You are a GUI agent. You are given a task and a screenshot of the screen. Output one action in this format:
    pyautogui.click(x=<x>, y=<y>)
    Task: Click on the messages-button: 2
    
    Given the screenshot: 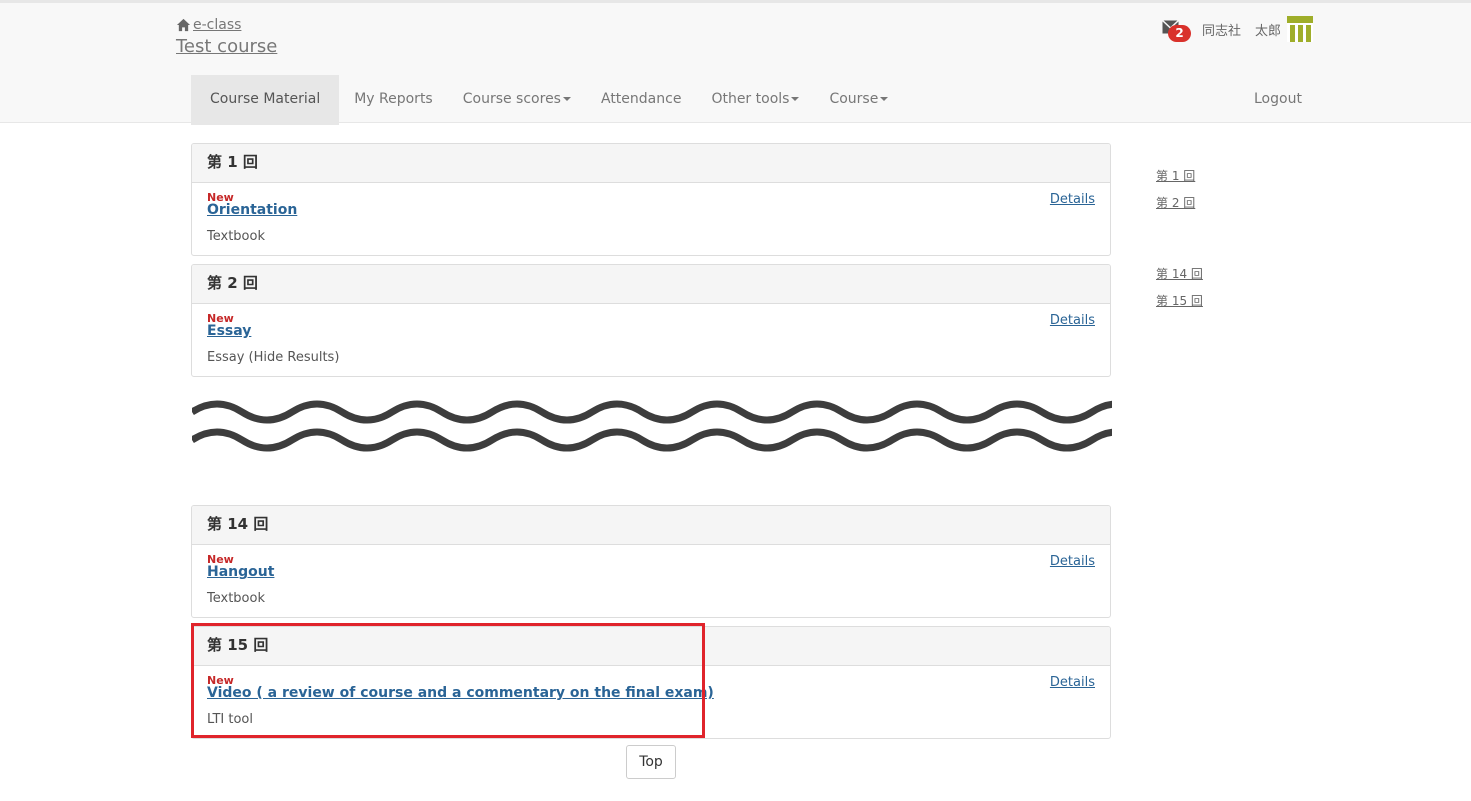 What is the action you would take?
    pyautogui.click(x=1175, y=29)
    